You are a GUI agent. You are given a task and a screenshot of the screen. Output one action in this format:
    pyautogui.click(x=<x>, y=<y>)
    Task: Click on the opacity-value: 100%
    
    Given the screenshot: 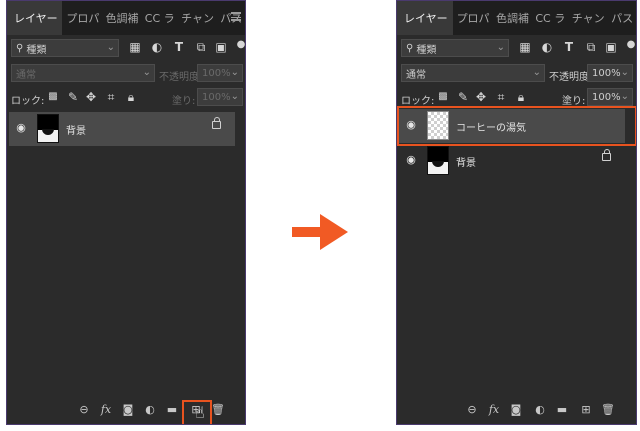 What is the action you would take?
    pyautogui.click(x=216, y=73)
    